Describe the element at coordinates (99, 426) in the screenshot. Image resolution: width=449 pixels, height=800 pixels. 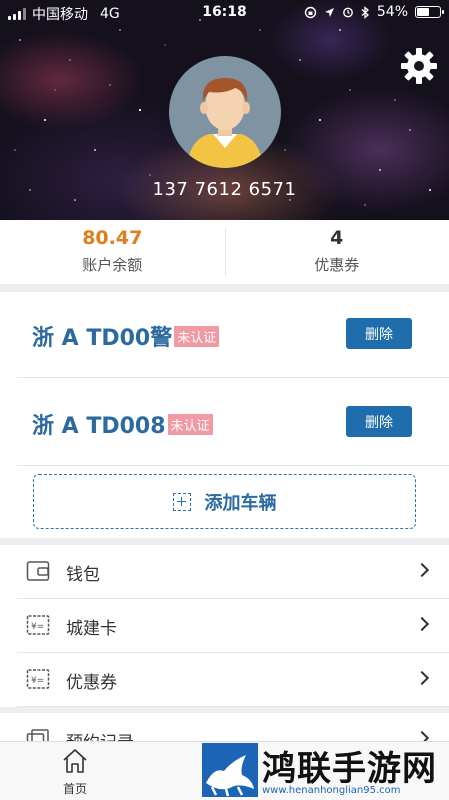
I see `plate-number: 浙 A TD008` at that location.